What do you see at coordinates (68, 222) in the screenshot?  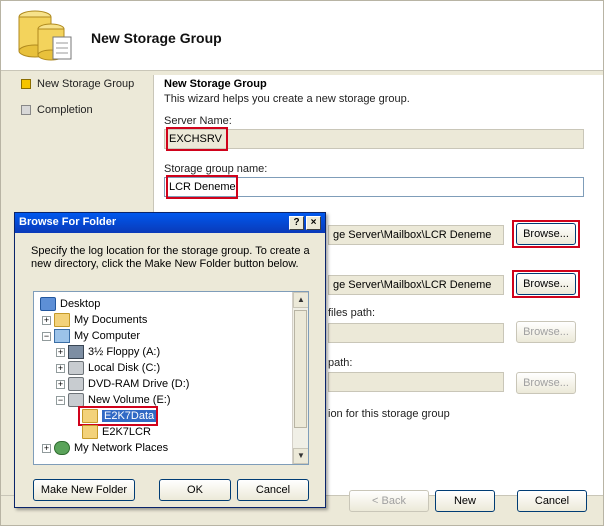 I see `dialog-title: Browse For Folder` at bounding box center [68, 222].